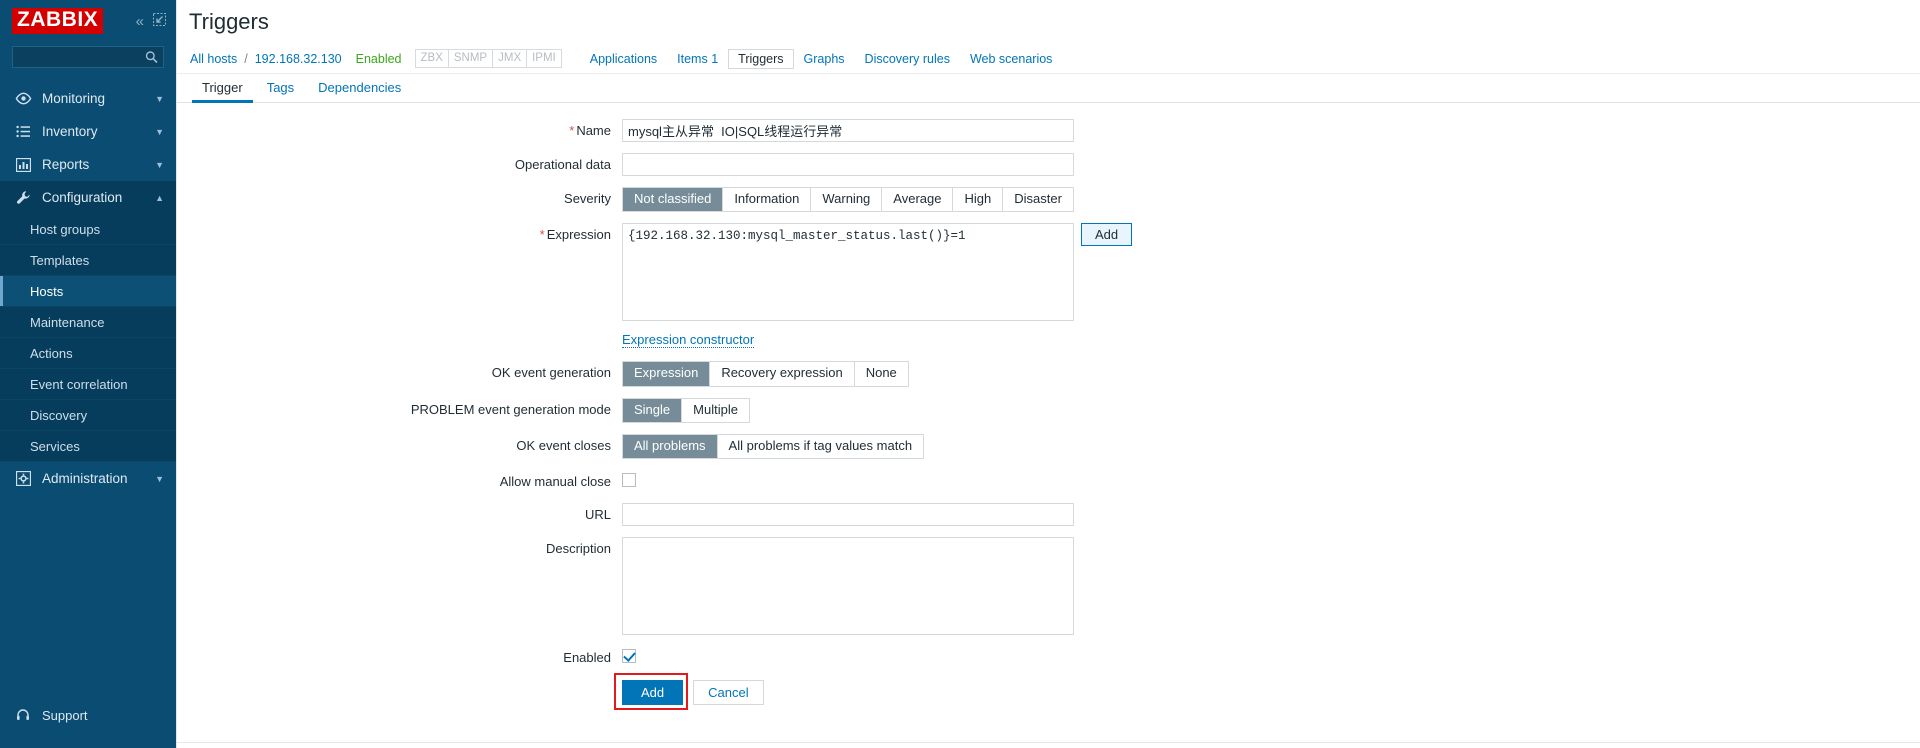 The height and width of the screenshot is (748, 1920). I want to click on severity-option-high: High, so click(978, 200).